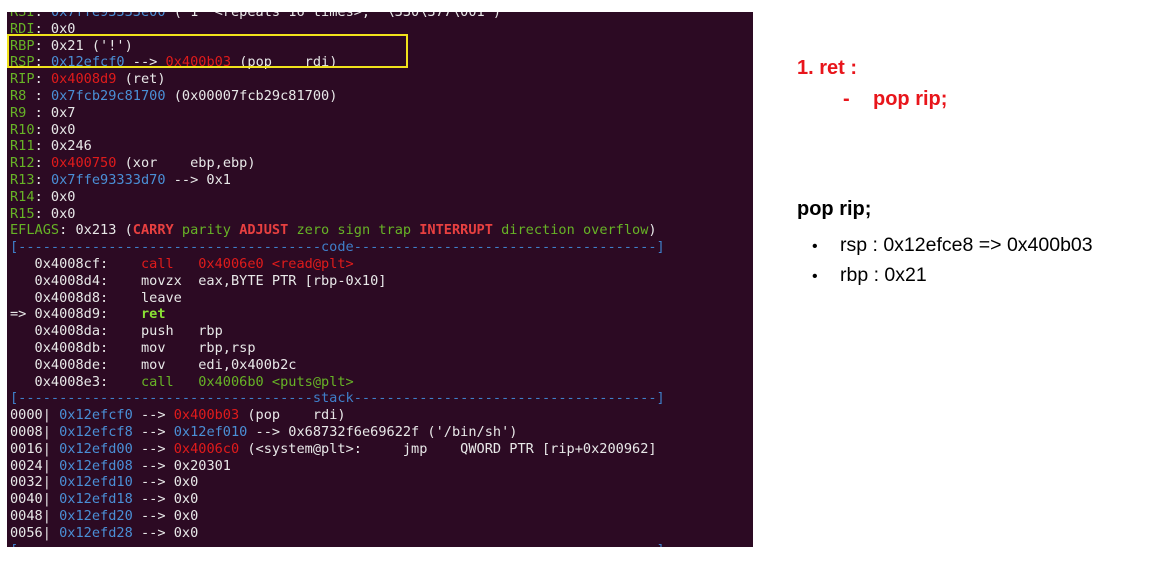  What do you see at coordinates (910, 99) in the screenshot?
I see `step-sub-text: pop rip;` at bounding box center [910, 99].